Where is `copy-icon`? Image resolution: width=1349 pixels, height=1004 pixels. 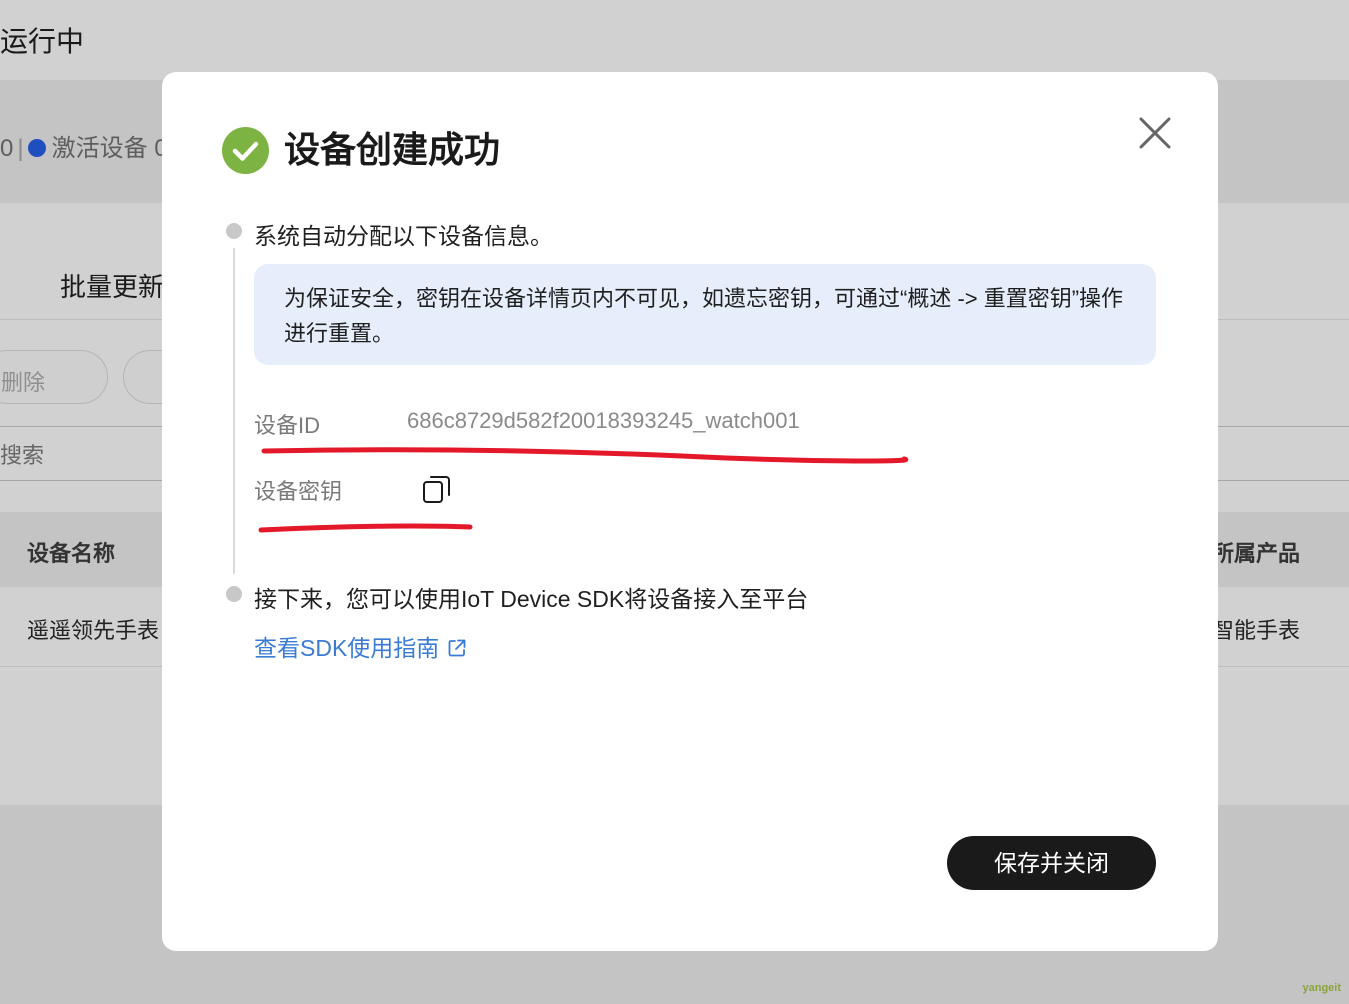
copy-icon is located at coordinates (437, 489).